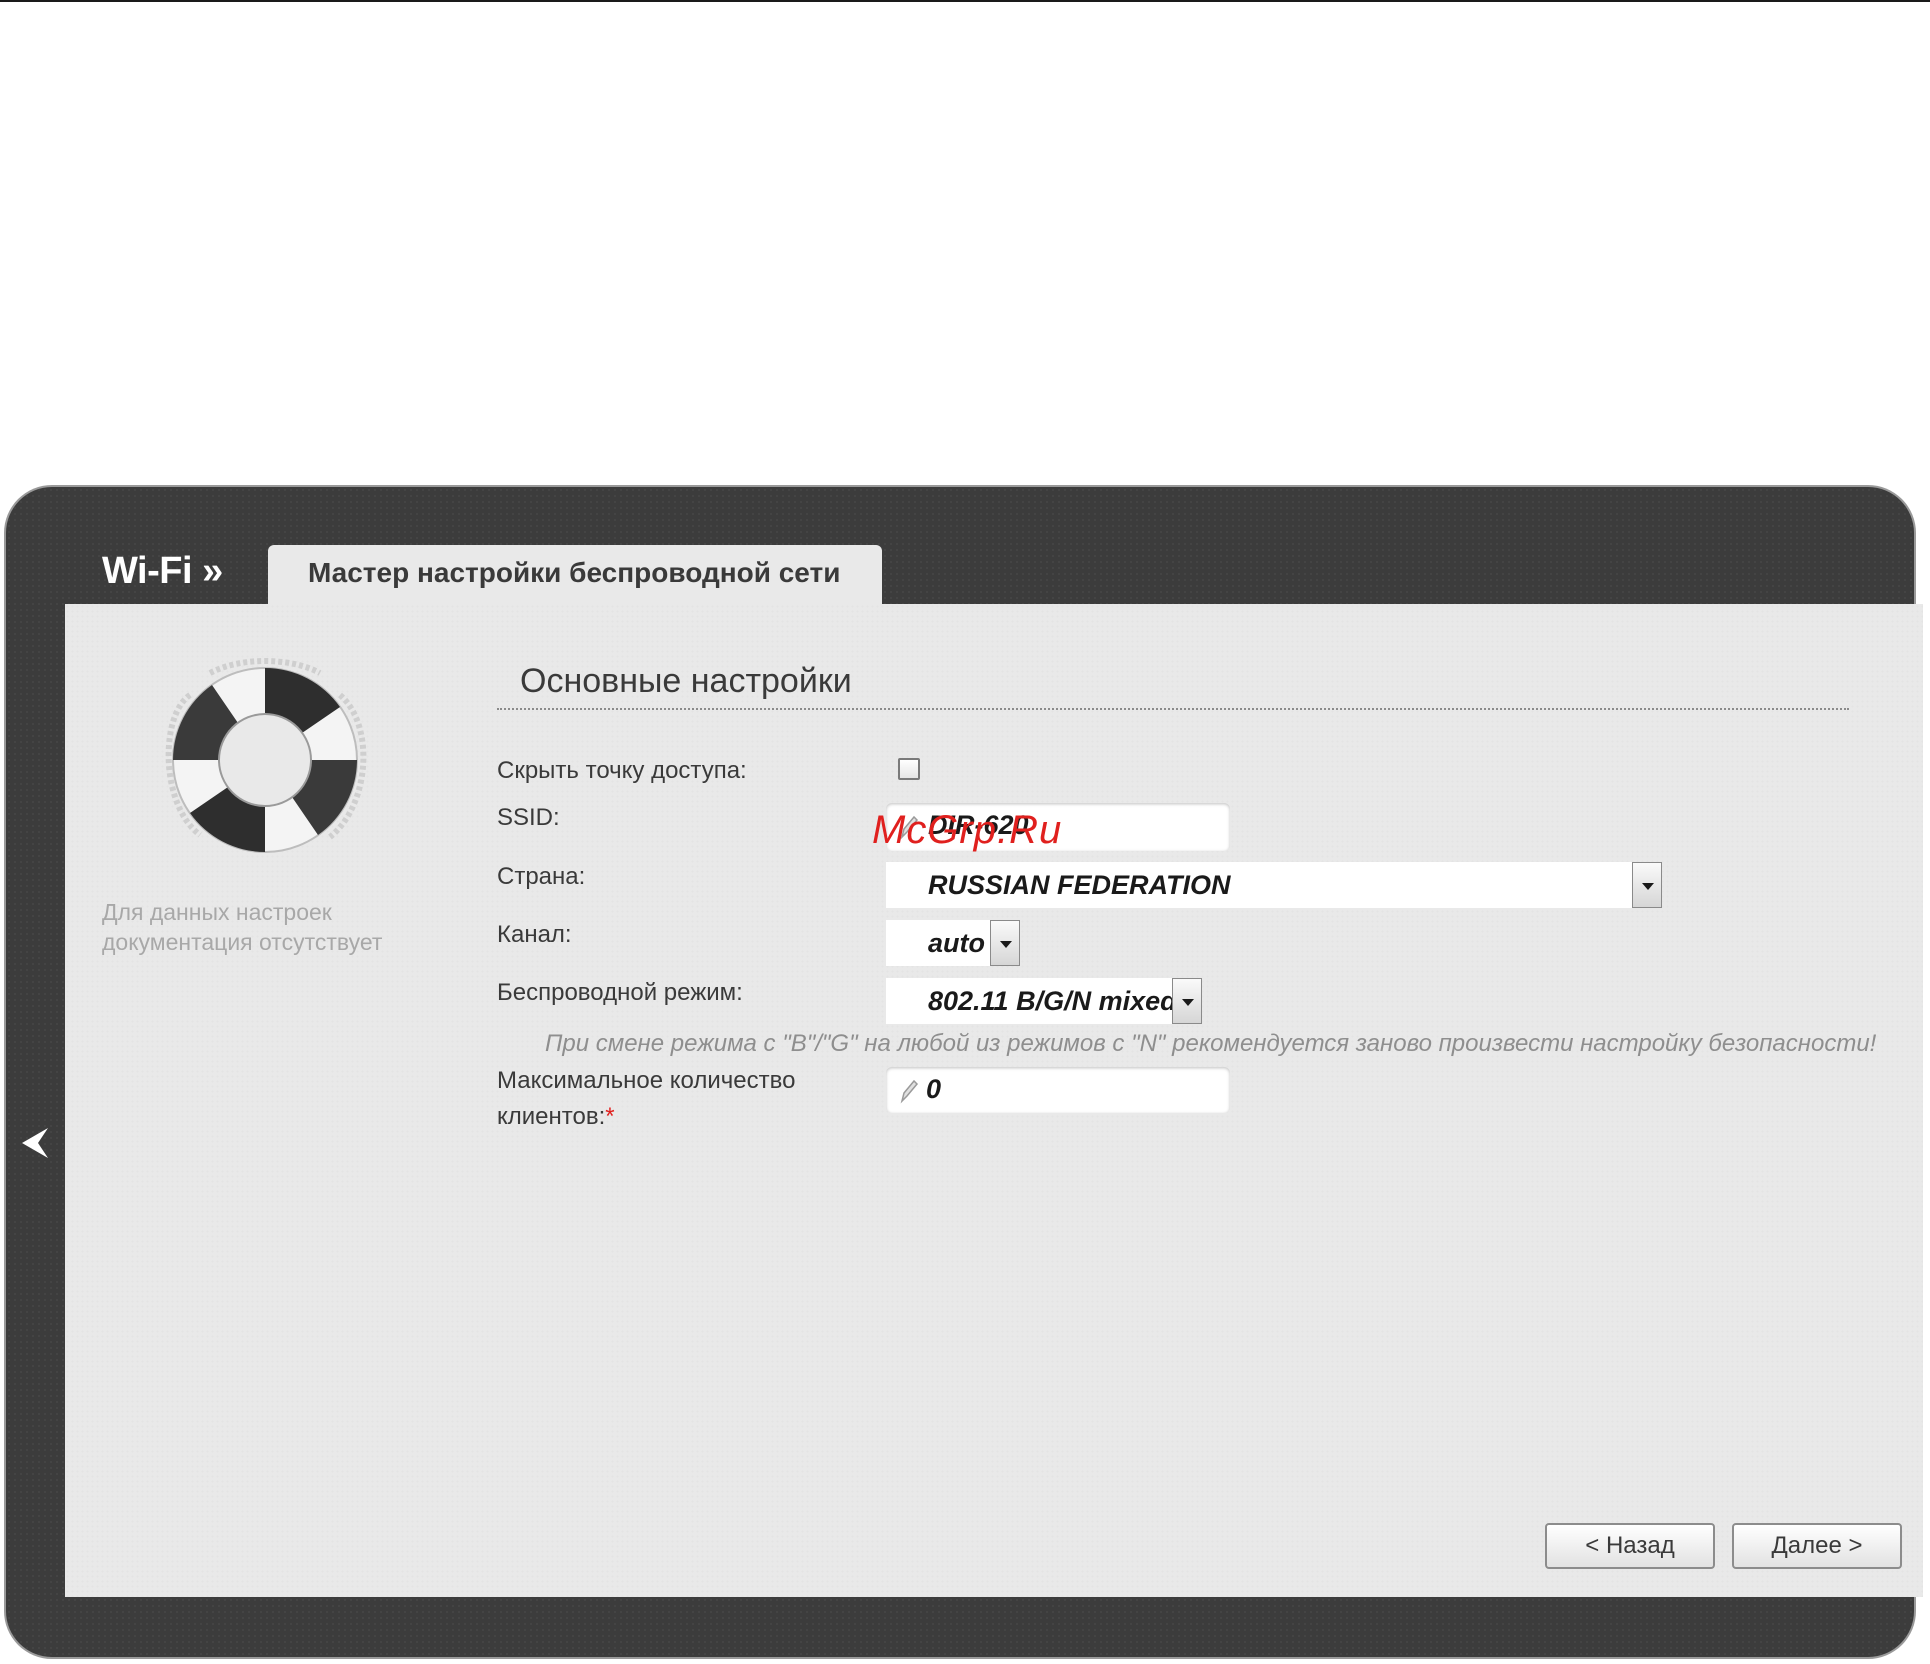  Describe the element at coordinates (978, 825) in the screenshot. I see `ssid-value: DIR-620` at that location.